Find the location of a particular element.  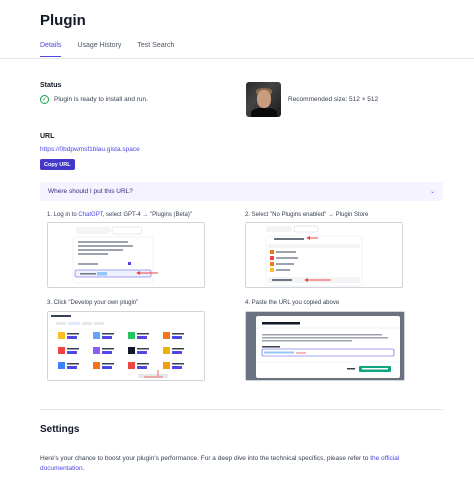

status-text: Plugin is ready to install and run. is located at coordinates (101, 99).